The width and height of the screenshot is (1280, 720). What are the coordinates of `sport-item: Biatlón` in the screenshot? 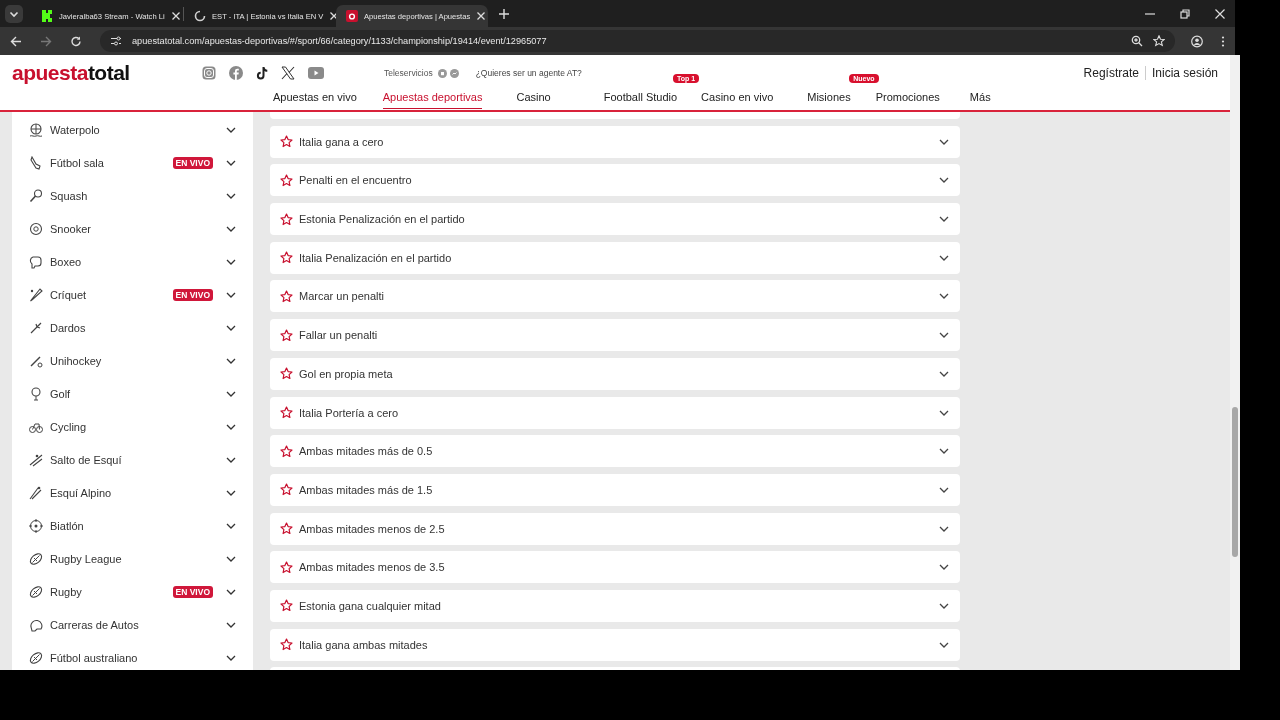 It's located at (132, 525).